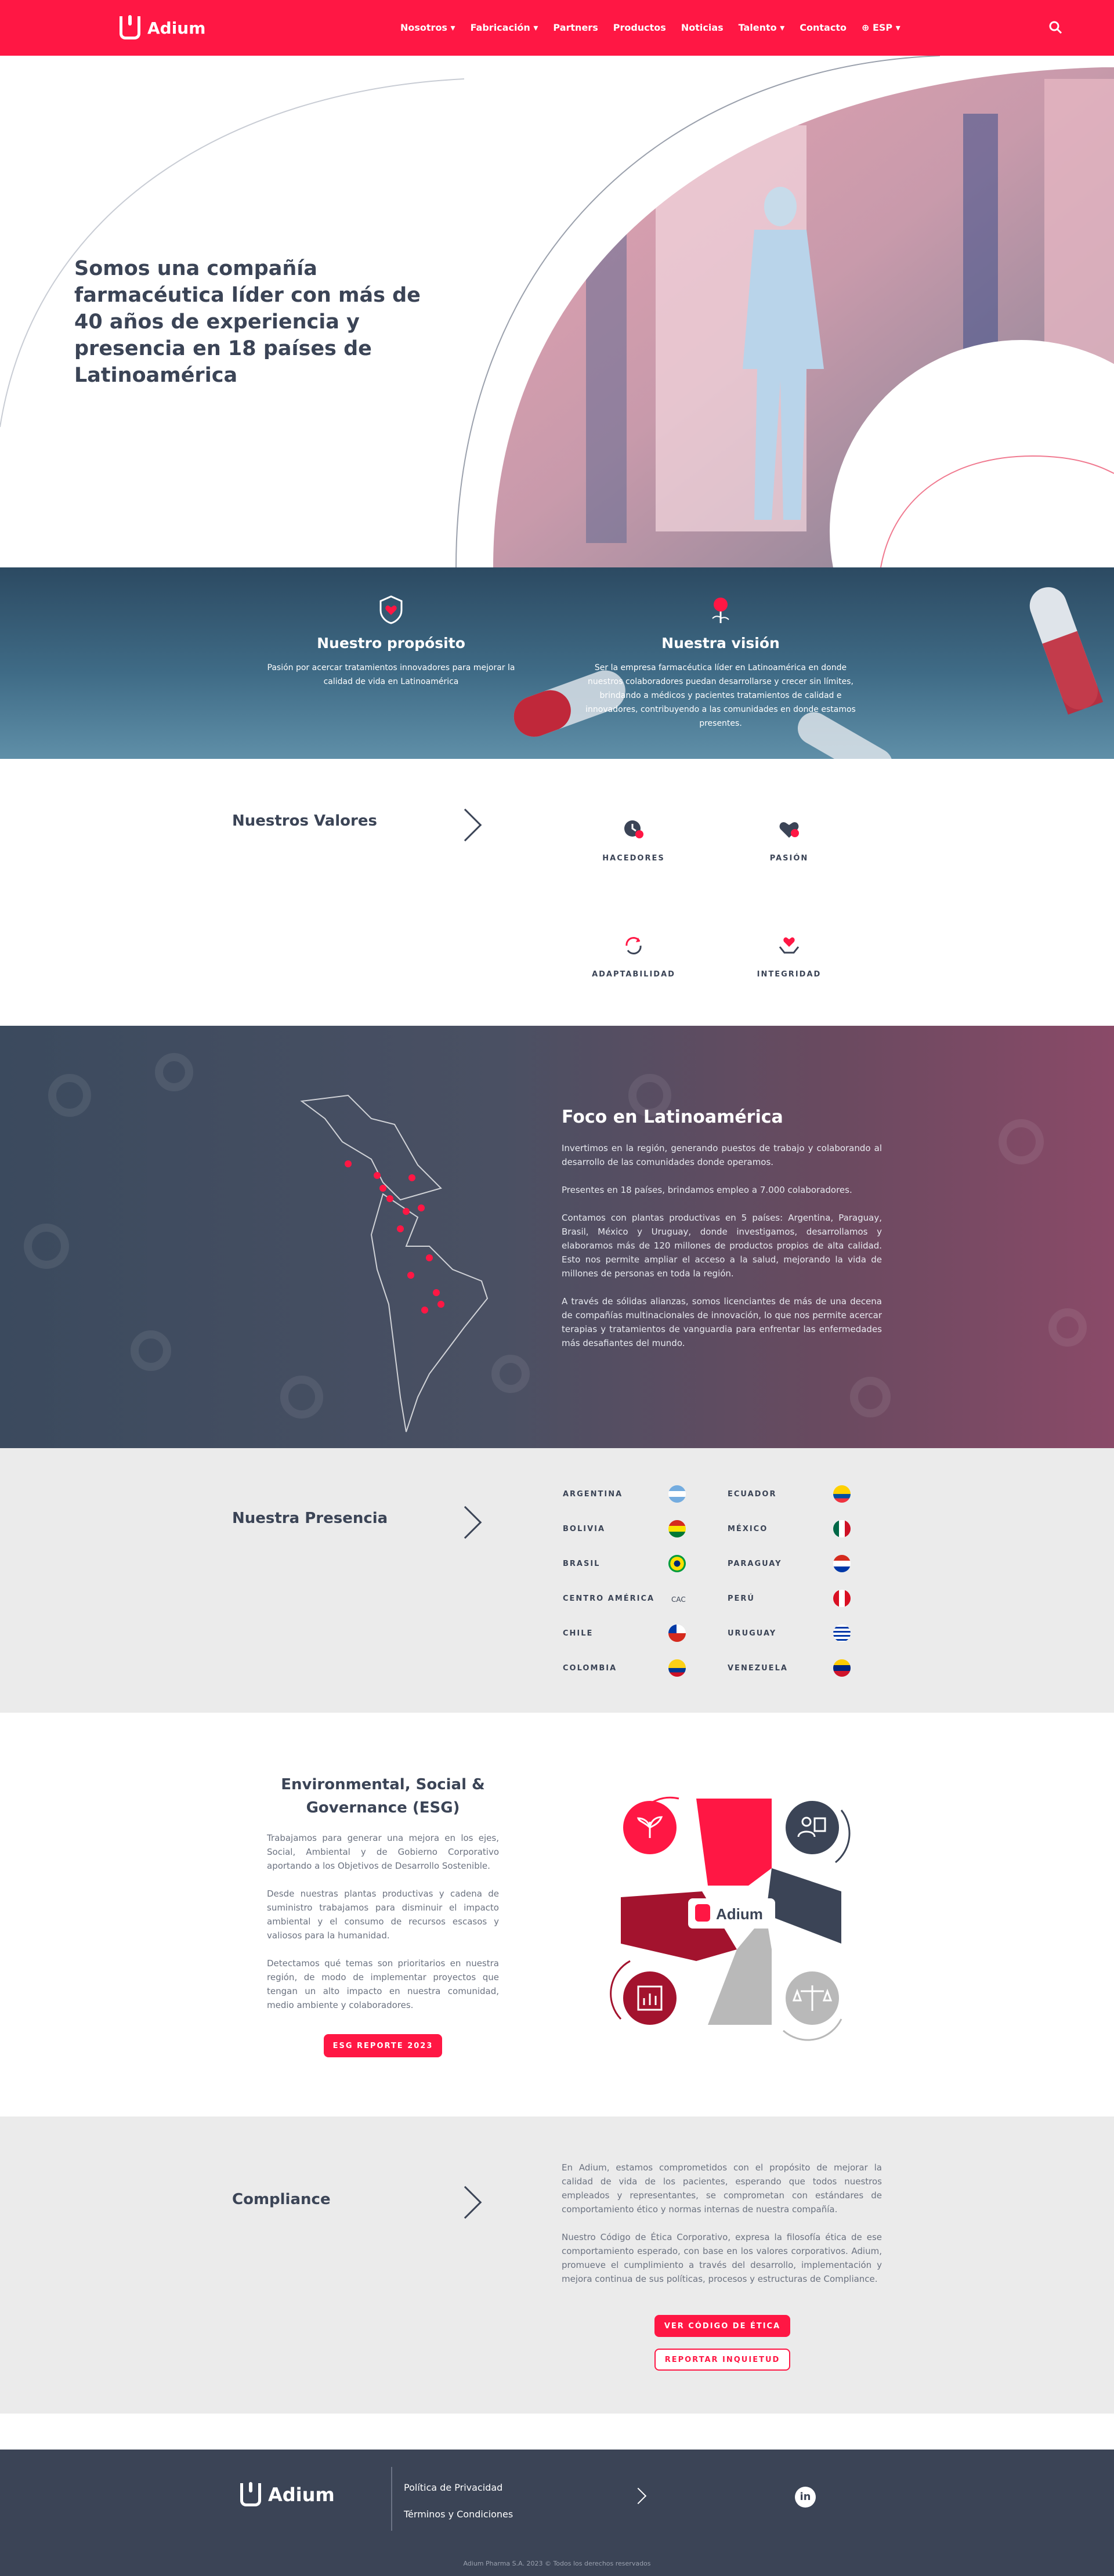 This screenshot has height=2576, width=1114. Describe the element at coordinates (677, 1668) in the screenshot. I see `flag-colombia-icon` at that location.